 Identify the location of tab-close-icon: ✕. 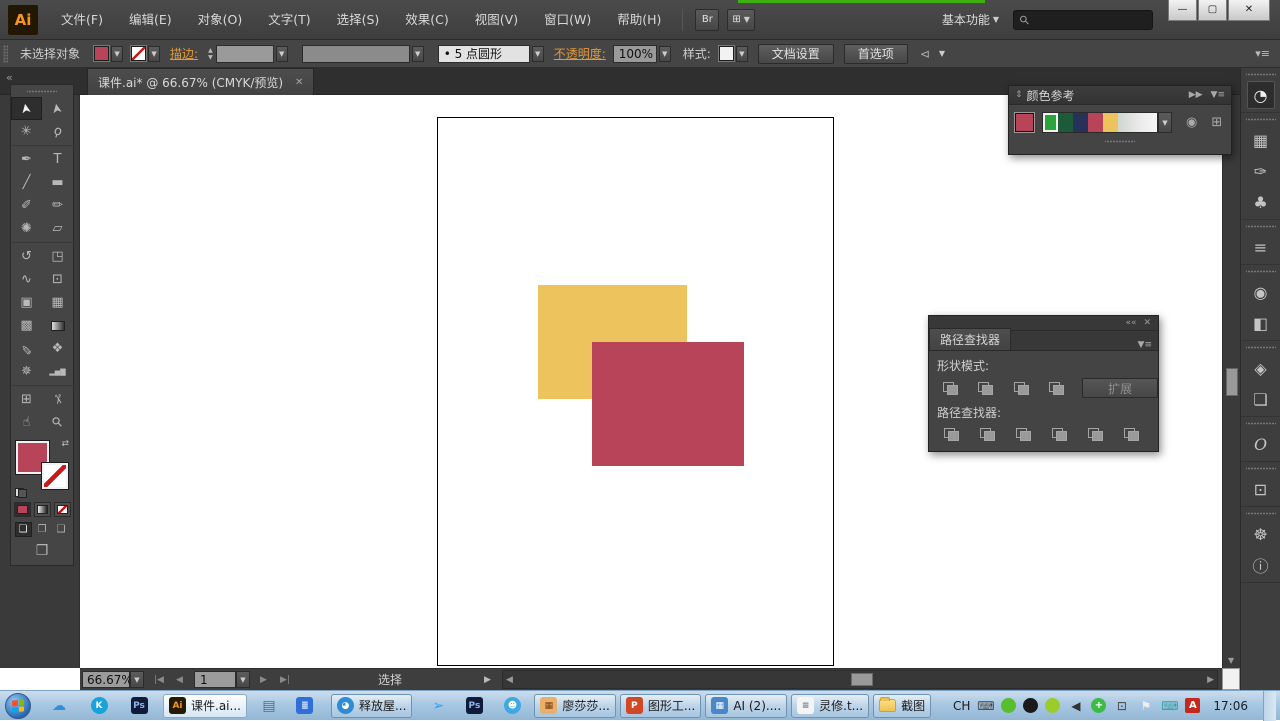
(299, 82).